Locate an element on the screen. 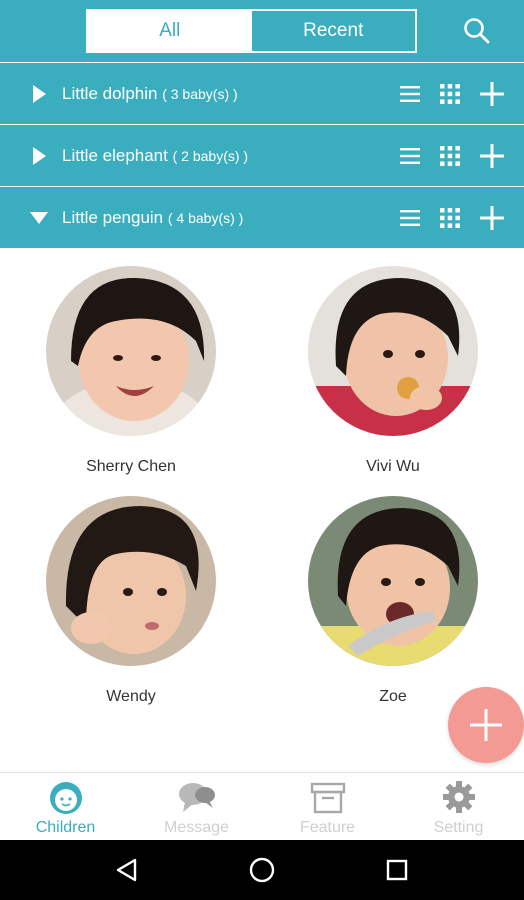  baby-card: Sherry Chen is located at coordinates (131, 371).